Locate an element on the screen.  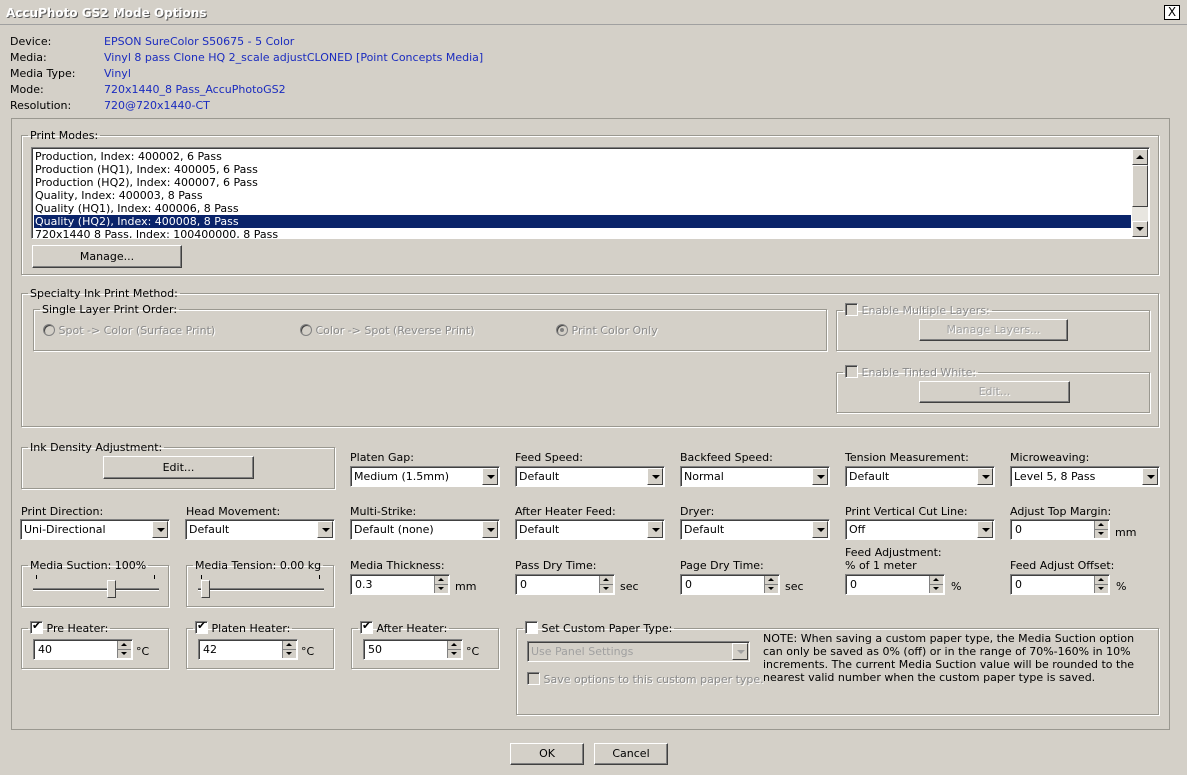
pass-dry-time-label: Pass Dry Time: is located at coordinates (556, 565).